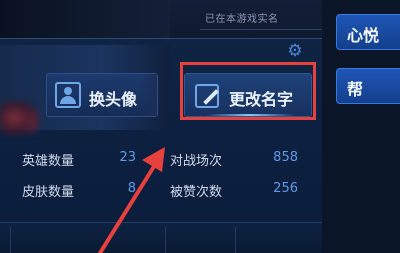  I want to click on likes-value: 256, so click(285, 188).